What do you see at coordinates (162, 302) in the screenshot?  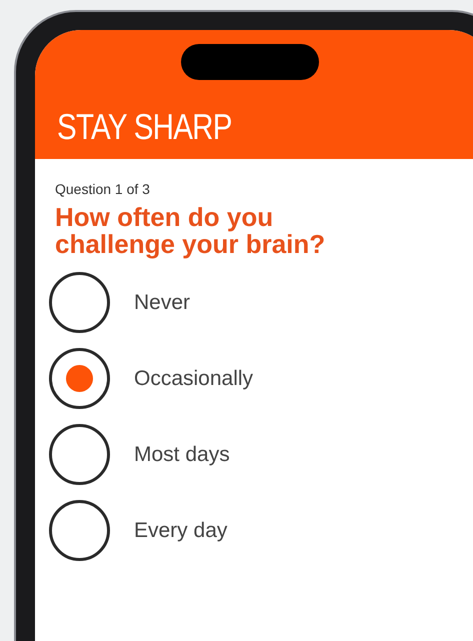 I see `option-label: Never` at bounding box center [162, 302].